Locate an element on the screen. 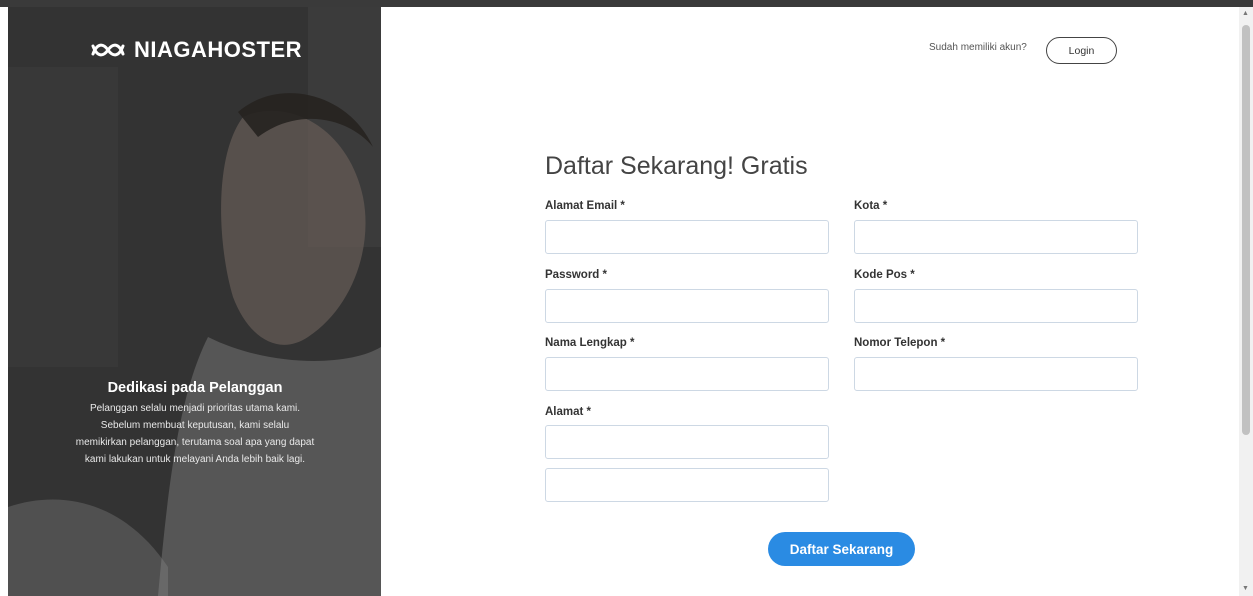 The height and width of the screenshot is (596, 1253). login-button: Login is located at coordinates (1081, 50).